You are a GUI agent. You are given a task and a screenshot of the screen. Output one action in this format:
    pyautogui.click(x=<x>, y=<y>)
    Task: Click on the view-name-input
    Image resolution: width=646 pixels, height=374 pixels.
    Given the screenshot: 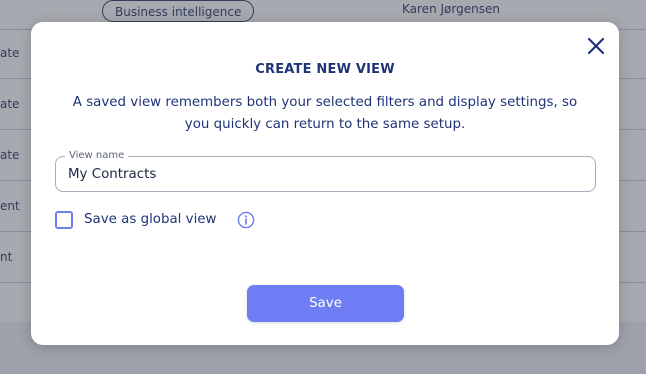 What is the action you would take?
    pyautogui.click(x=325, y=174)
    